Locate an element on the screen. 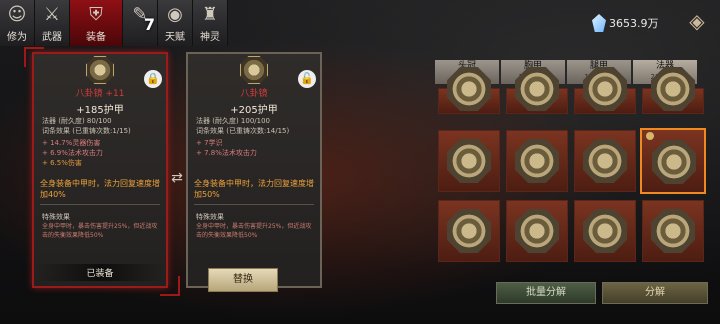 The width and height of the screenshot is (720, 324). tab-label: 装备 is located at coordinates (96, 37).